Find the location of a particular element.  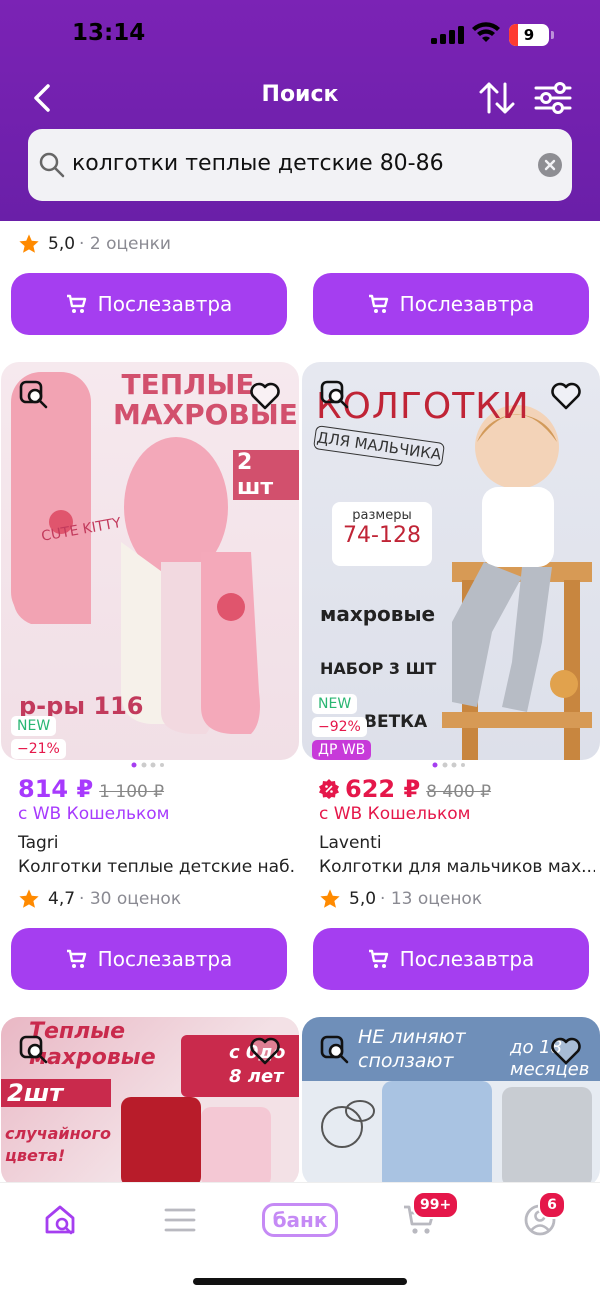

menu-icon is located at coordinates (180, 1220).